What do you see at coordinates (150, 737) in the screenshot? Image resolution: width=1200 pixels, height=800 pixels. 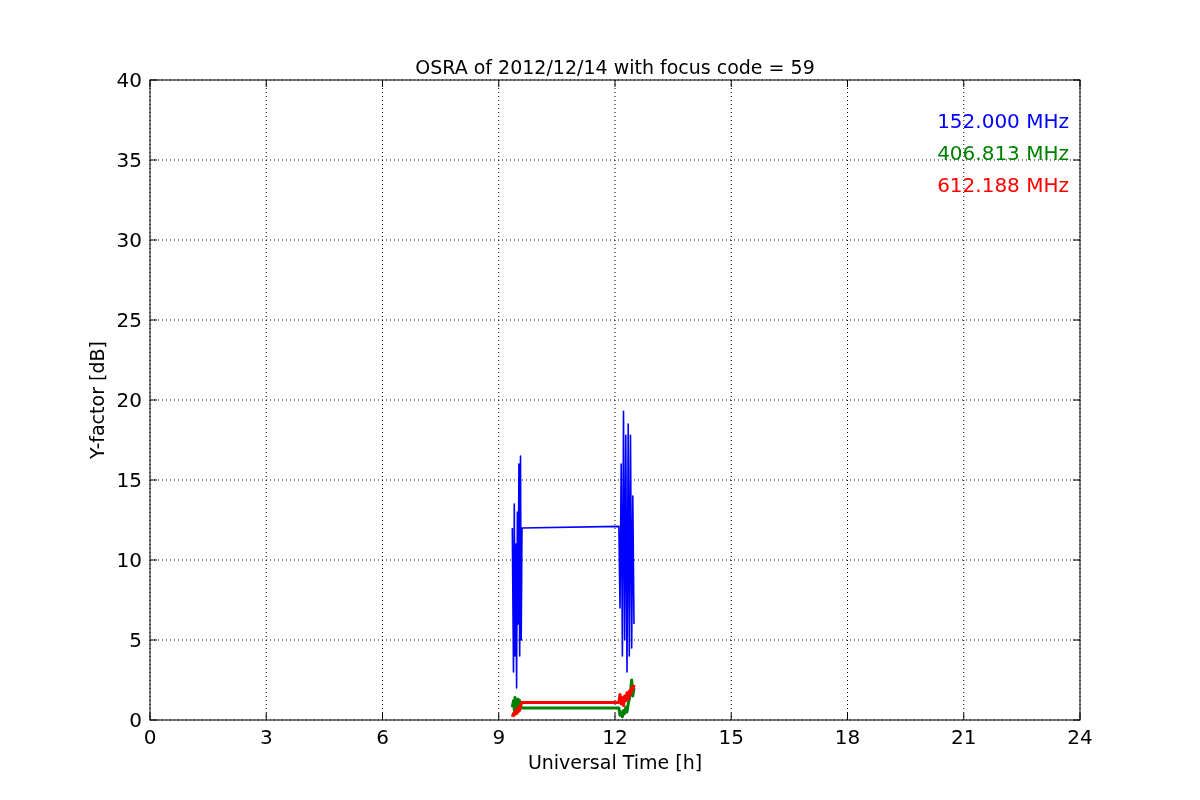 I see `x-tick-label: 0` at bounding box center [150, 737].